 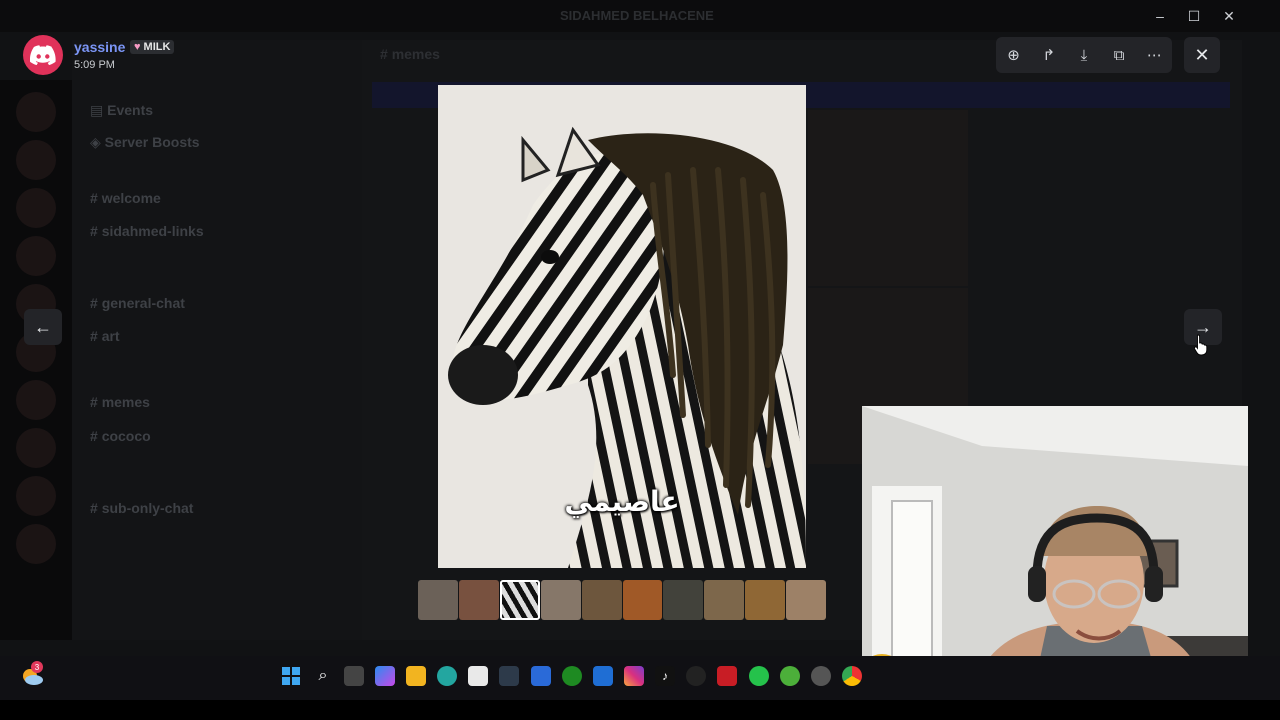 I want to click on channel-header: # memes, so click(x=410, y=54).